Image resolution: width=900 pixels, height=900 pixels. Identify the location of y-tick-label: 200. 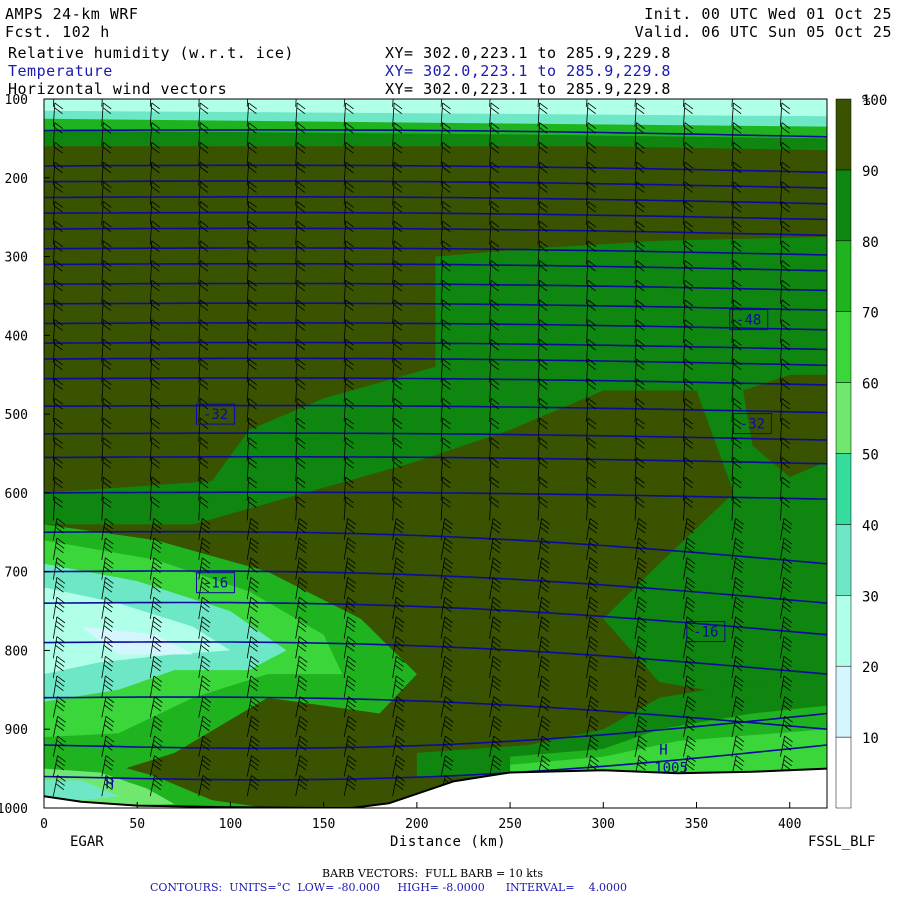
(16, 179).